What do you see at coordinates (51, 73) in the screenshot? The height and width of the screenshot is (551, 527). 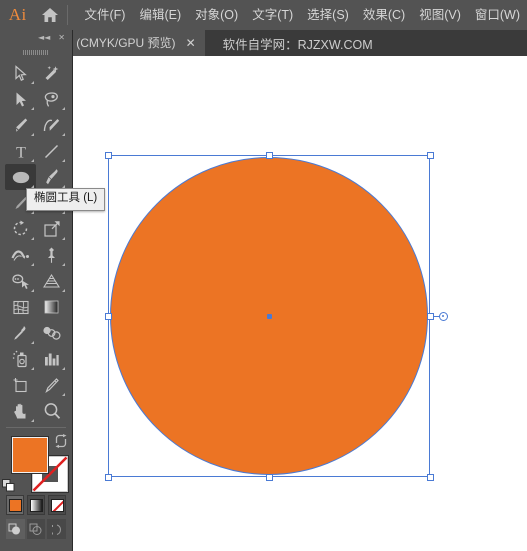 I see `magic-wand-tool` at bounding box center [51, 73].